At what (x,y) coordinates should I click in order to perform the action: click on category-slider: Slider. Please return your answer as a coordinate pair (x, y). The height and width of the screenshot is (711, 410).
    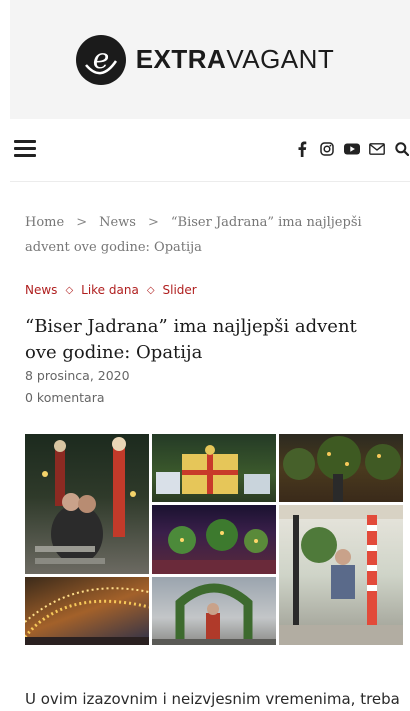
    Looking at the image, I should click on (180, 290).